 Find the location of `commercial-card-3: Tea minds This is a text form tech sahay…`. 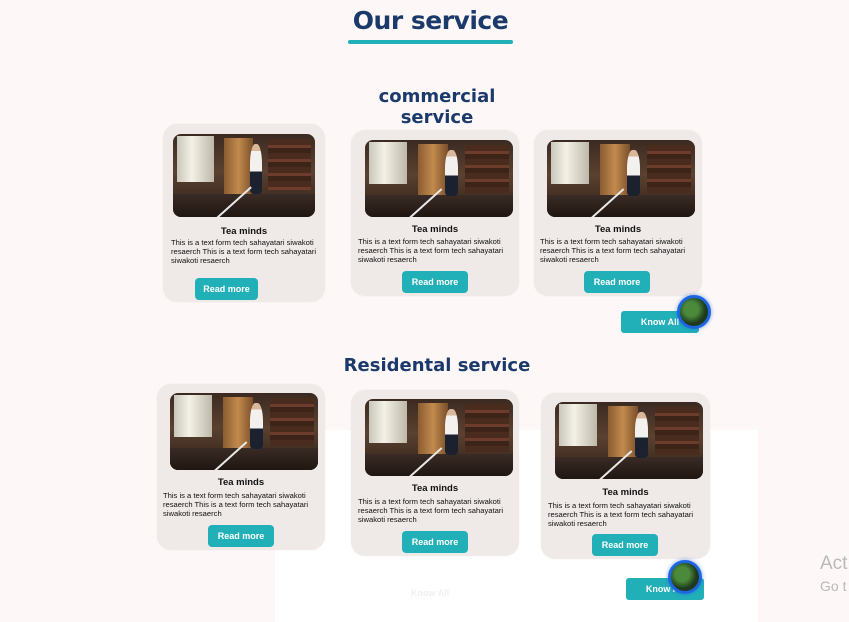

commercial-card-3: Tea minds This is a text form tech sahay… is located at coordinates (618, 213).